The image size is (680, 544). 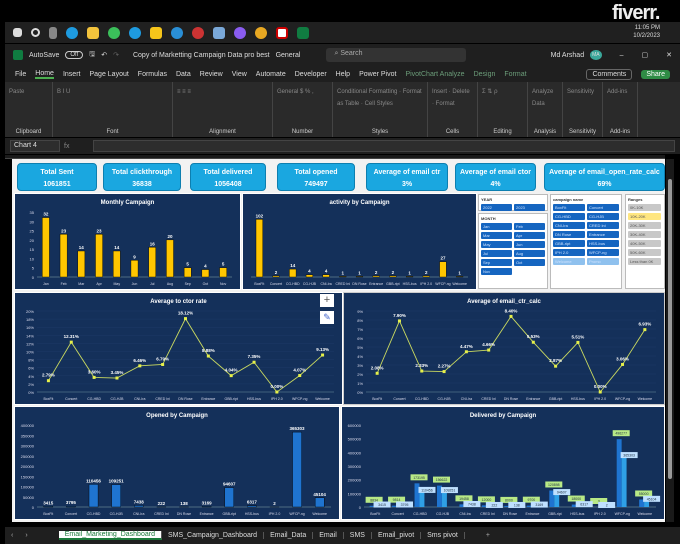 What do you see at coordinates (529, 244) in the screenshot?
I see `slicer-item: Jun` at bounding box center [529, 244].